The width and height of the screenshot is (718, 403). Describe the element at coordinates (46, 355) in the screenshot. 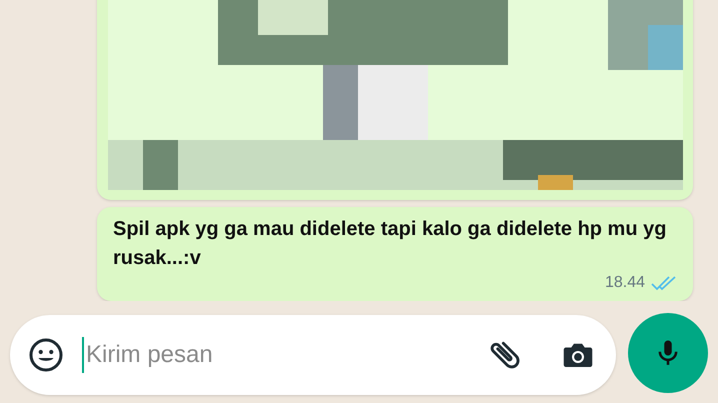

I see `emoji-icon` at that location.